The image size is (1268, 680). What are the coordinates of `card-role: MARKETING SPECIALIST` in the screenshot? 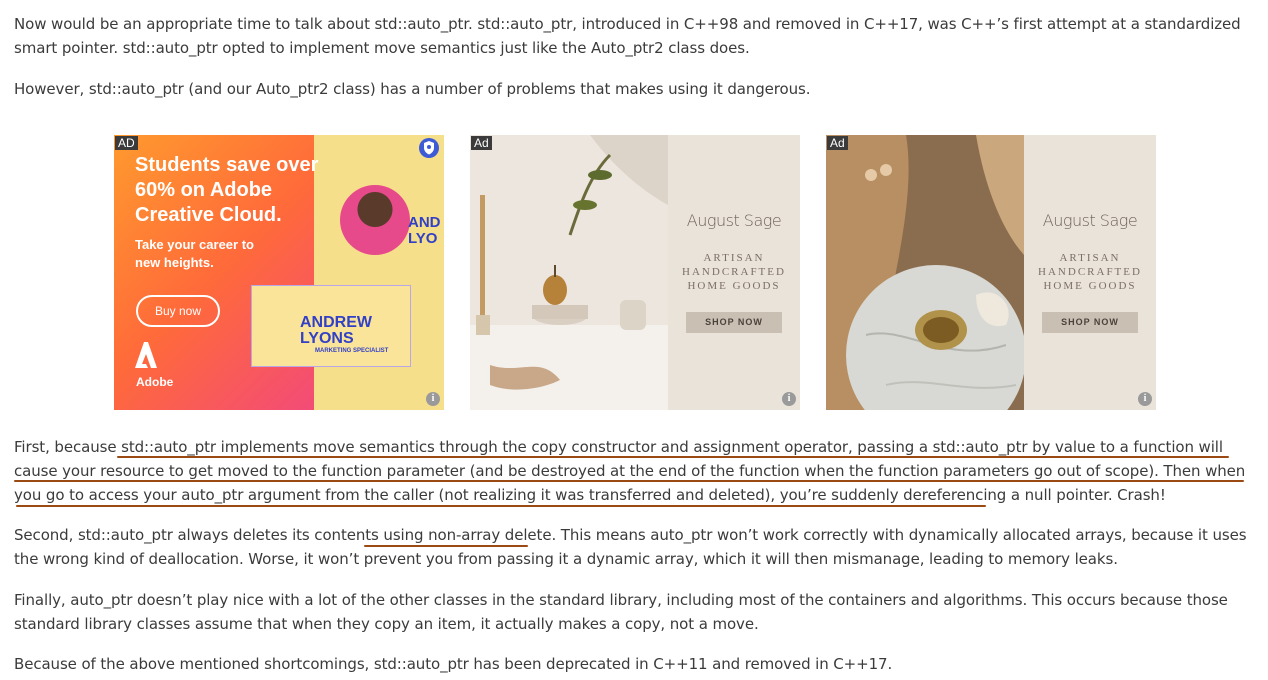 It's located at (352, 351).